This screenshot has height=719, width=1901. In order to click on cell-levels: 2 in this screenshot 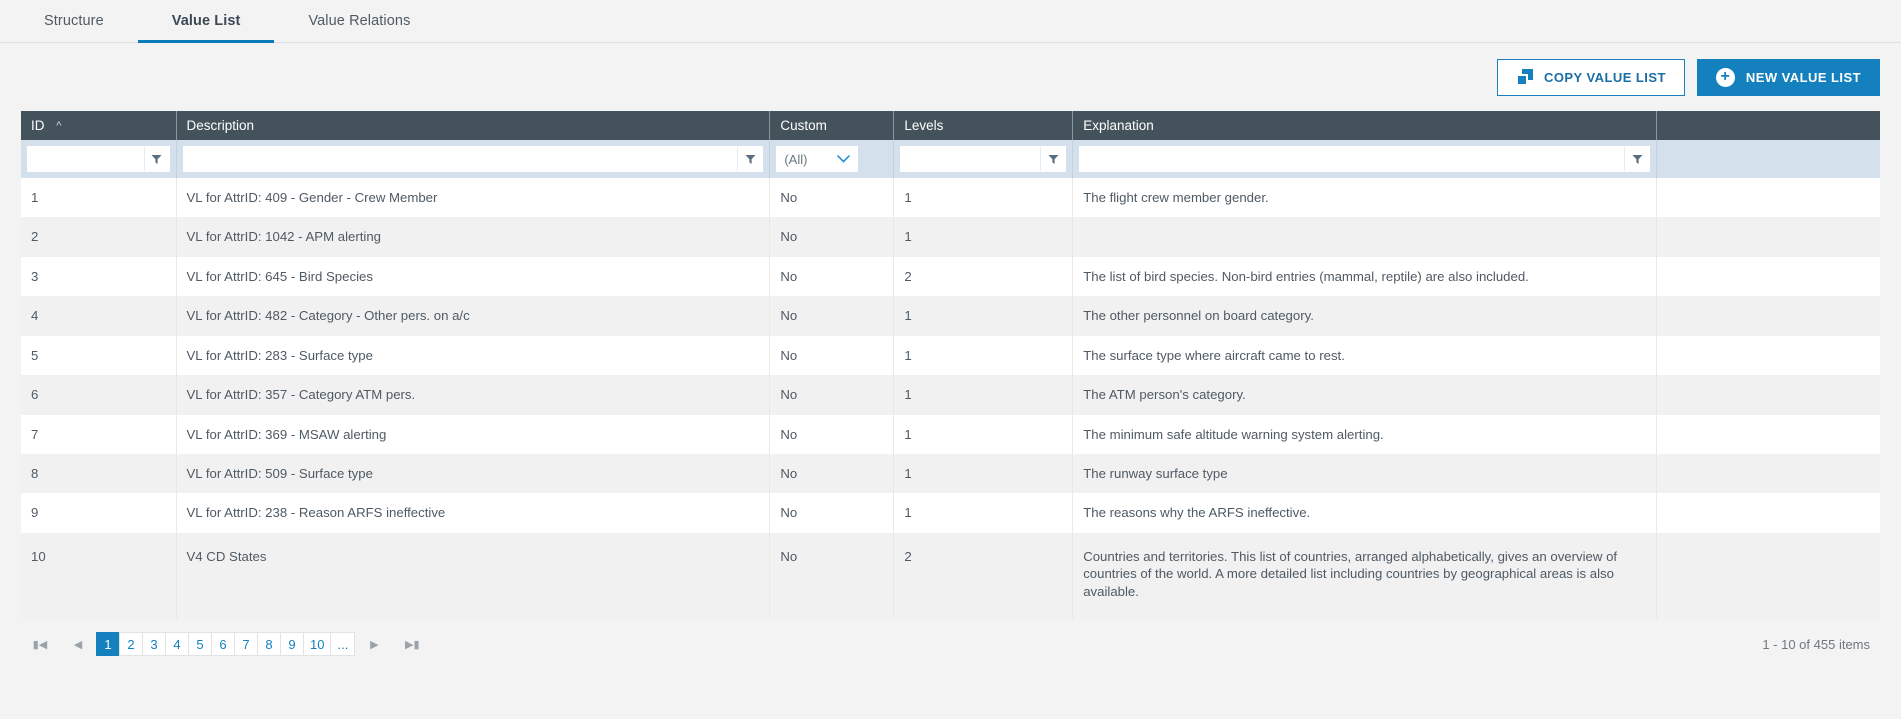, I will do `click(983, 276)`.